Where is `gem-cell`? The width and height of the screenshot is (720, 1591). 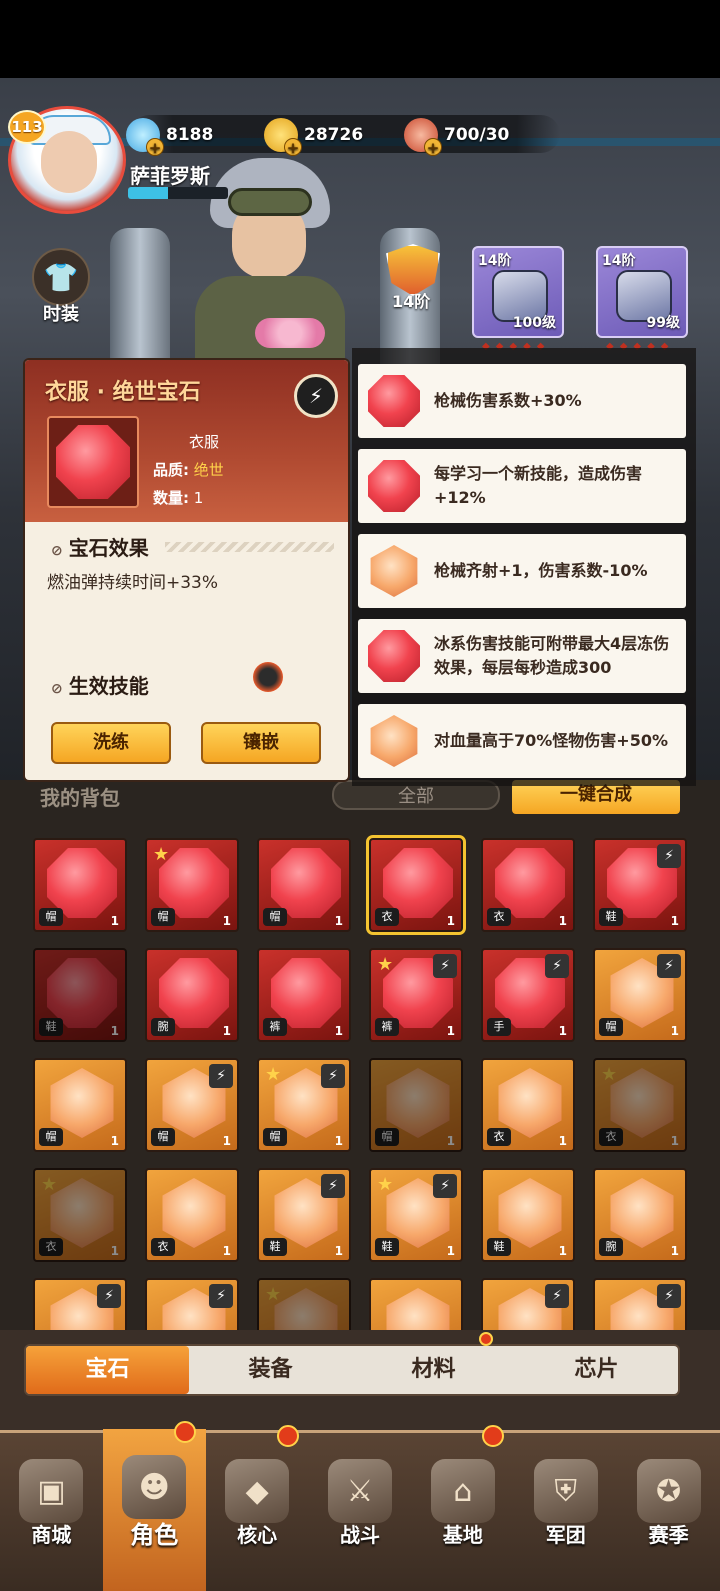 gem-cell is located at coordinates (416, 1304).